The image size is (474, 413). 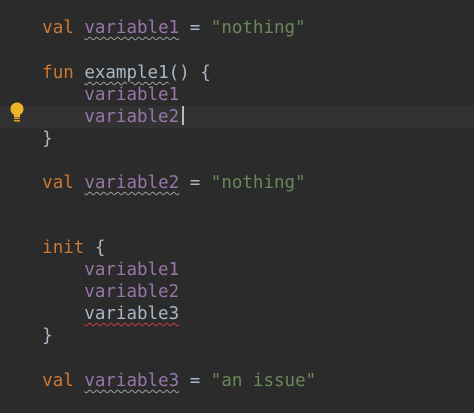 I want to click on code-line-9: variable2, so click(x=237, y=292).